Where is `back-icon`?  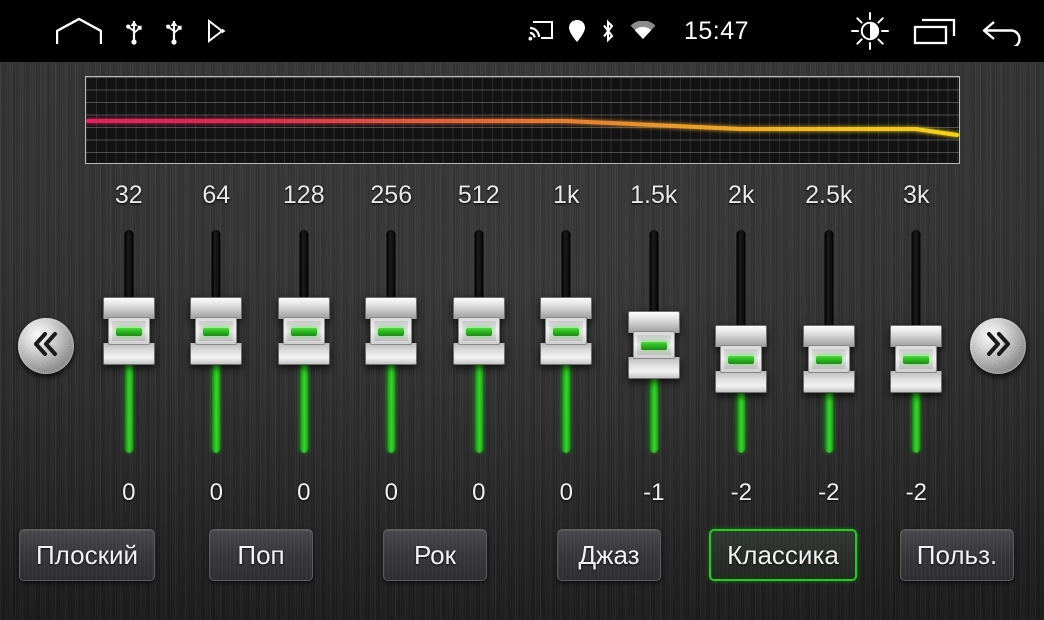 back-icon is located at coordinates (1003, 31).